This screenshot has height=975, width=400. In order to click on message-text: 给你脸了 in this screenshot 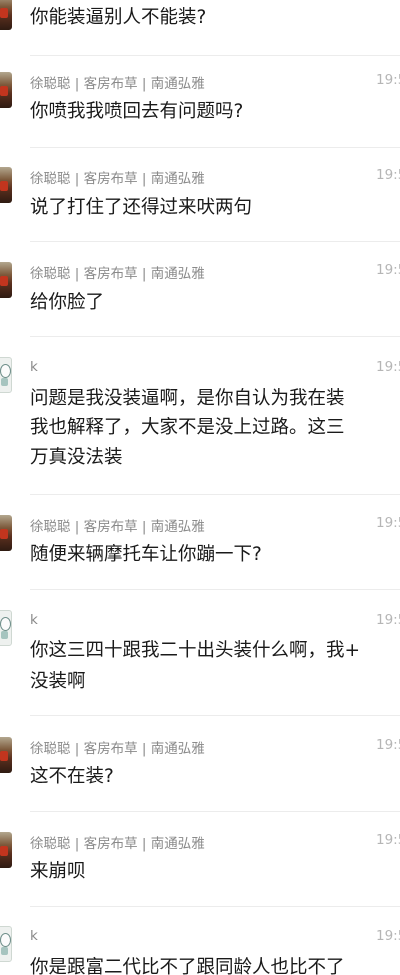, I will do `click(67, 302)`.